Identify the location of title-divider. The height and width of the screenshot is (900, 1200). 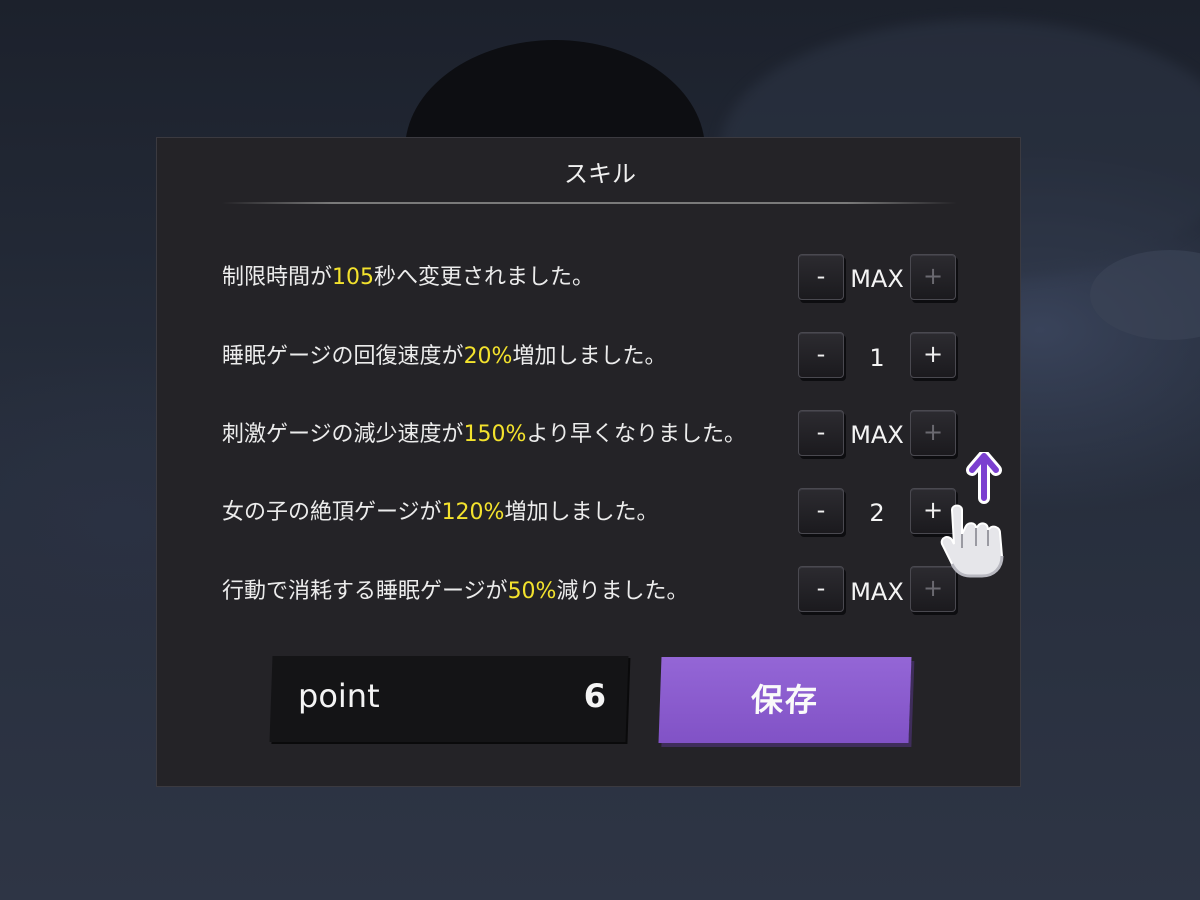
(589, 203).